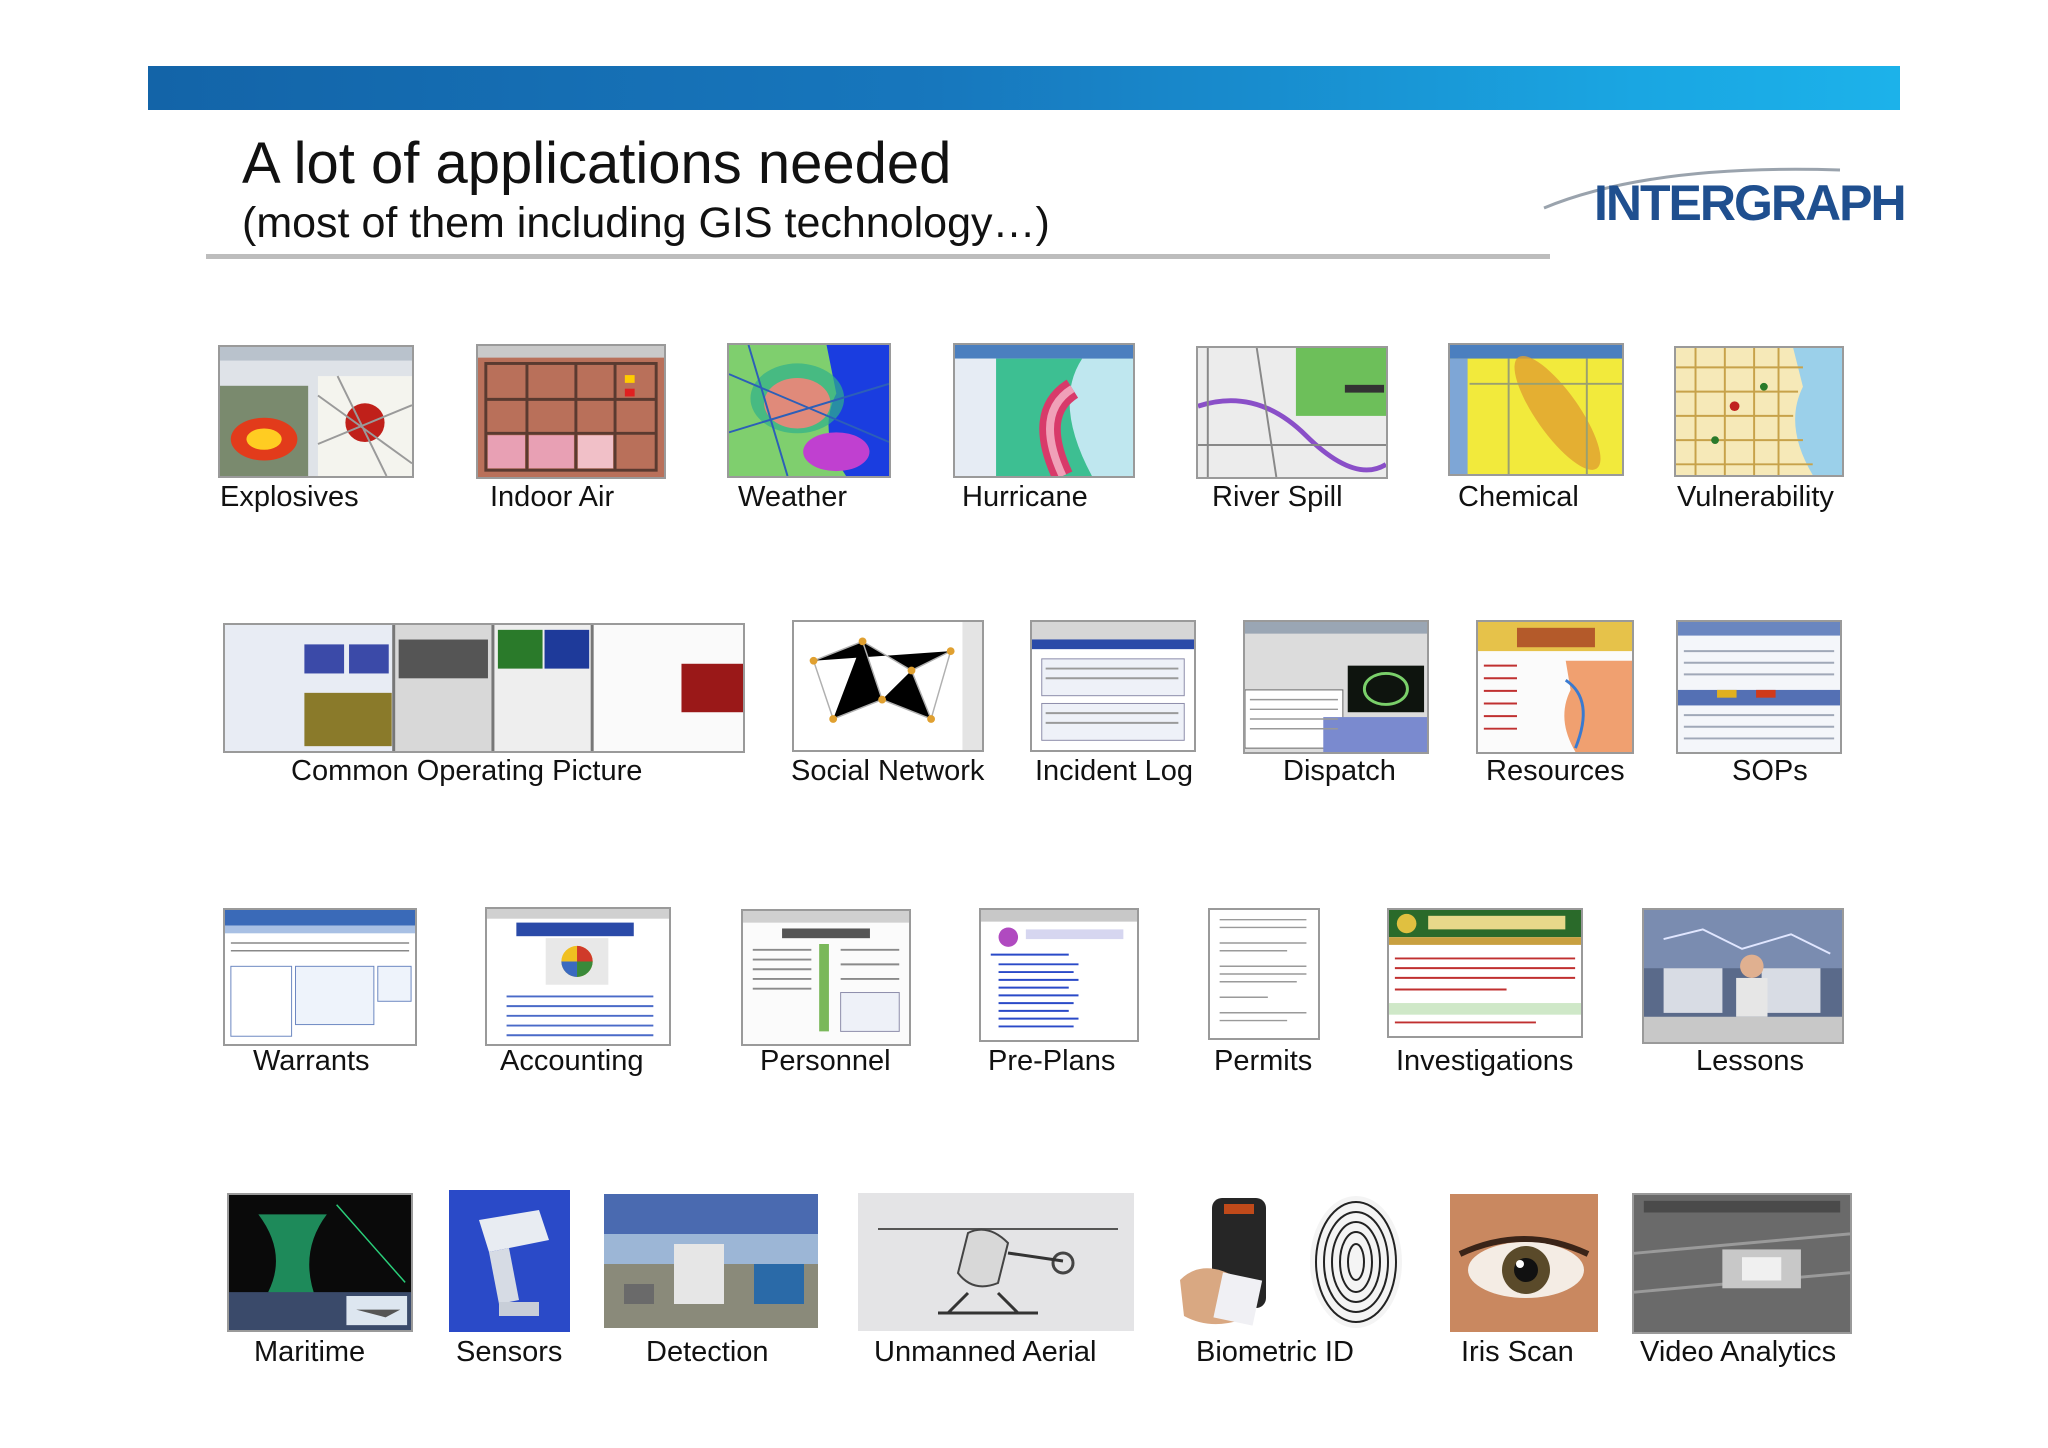 The width and height of the screenshot is (2048, 1448). I want to click on caption-accounting: Accounting, so click(572, 1061).